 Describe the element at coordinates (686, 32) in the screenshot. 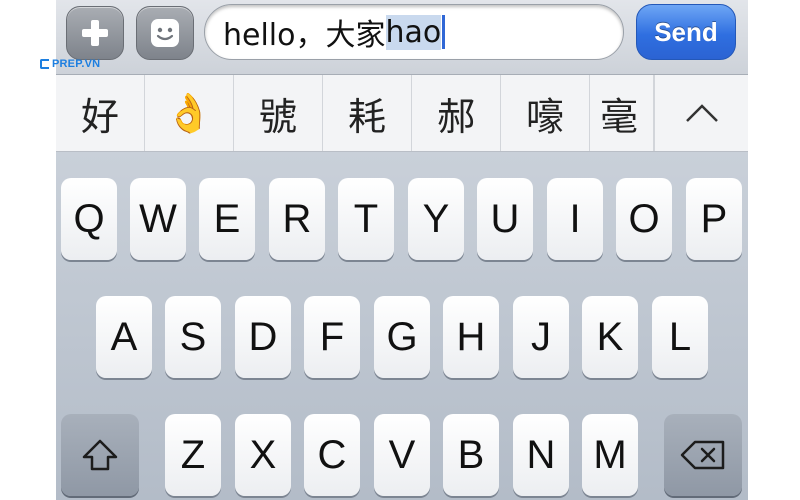

I see `send-button: Send` at that location.